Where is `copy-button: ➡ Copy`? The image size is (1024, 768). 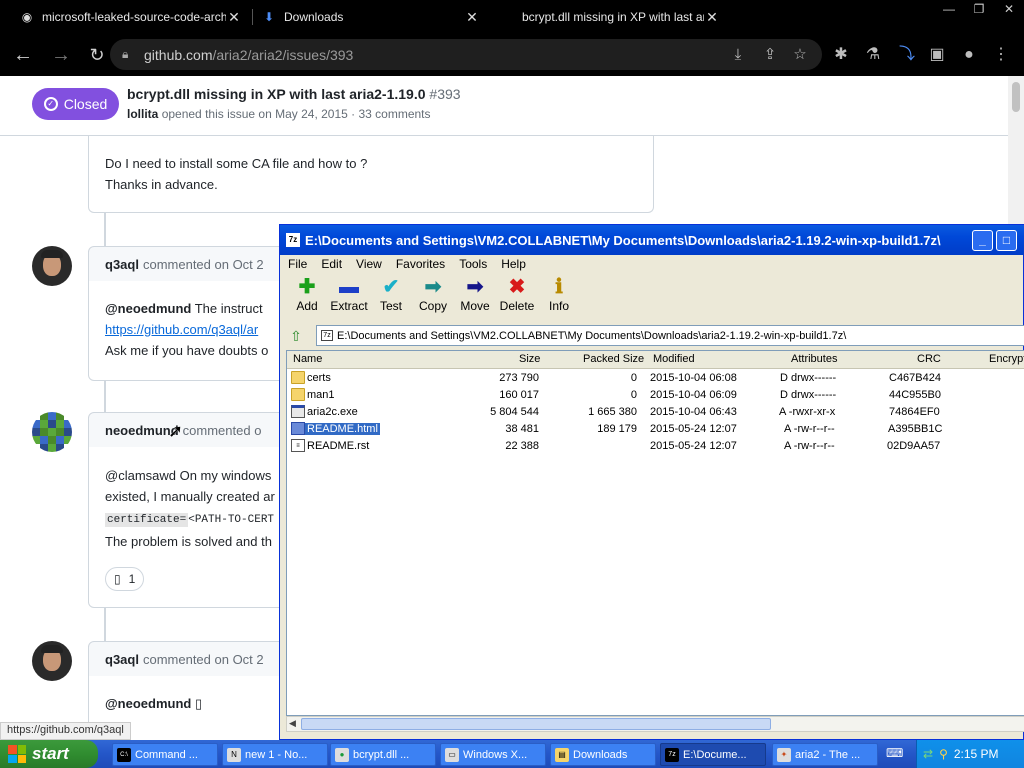
copy-button: ➡ Copy is located at coordinates (433, 298).